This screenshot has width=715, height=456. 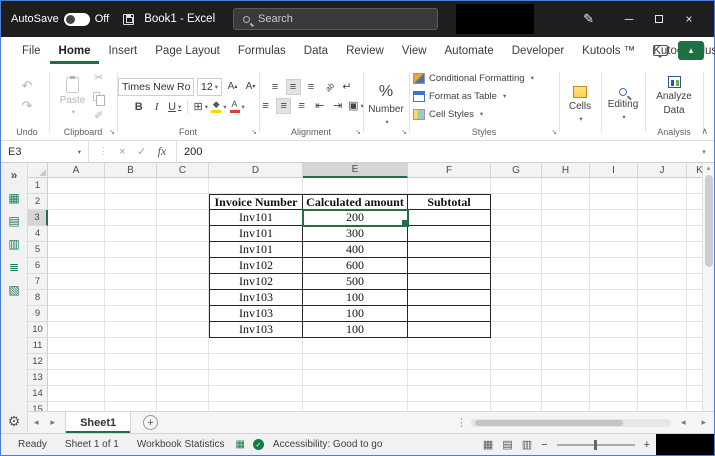 I want to click on cell-A9, so click(x=76, y=314).